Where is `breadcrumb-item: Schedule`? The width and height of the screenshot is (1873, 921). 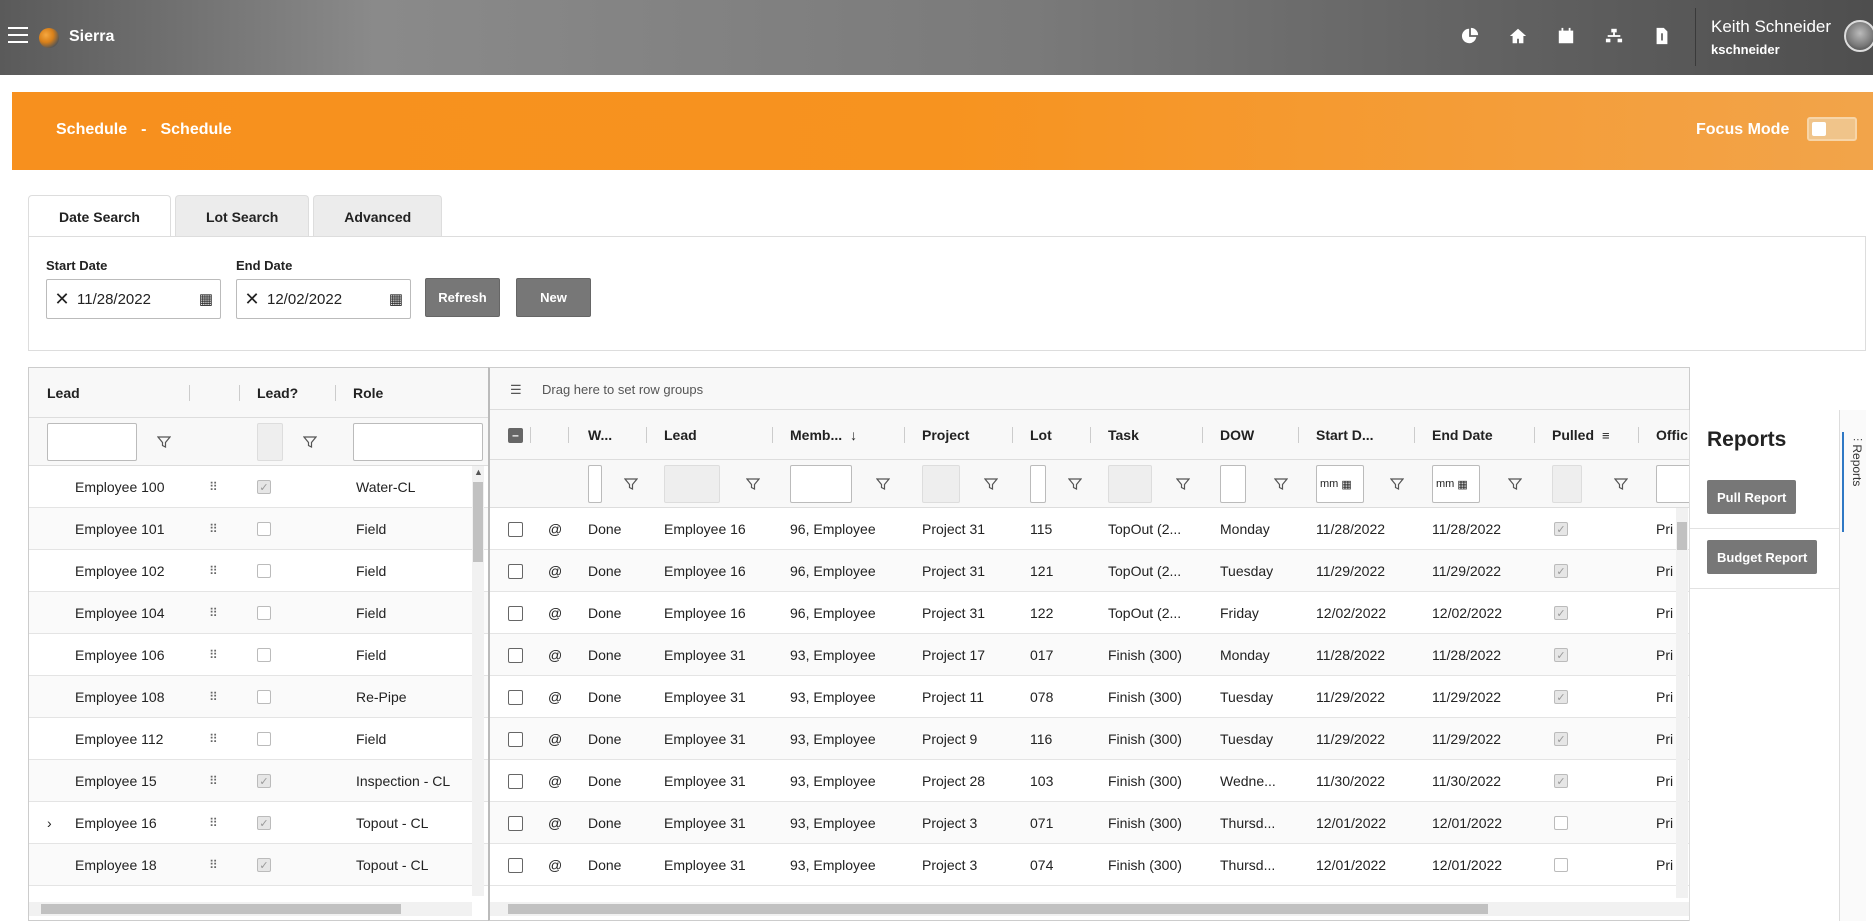 breadcrumb-item: Schedule is located at coordinates (91, 129).